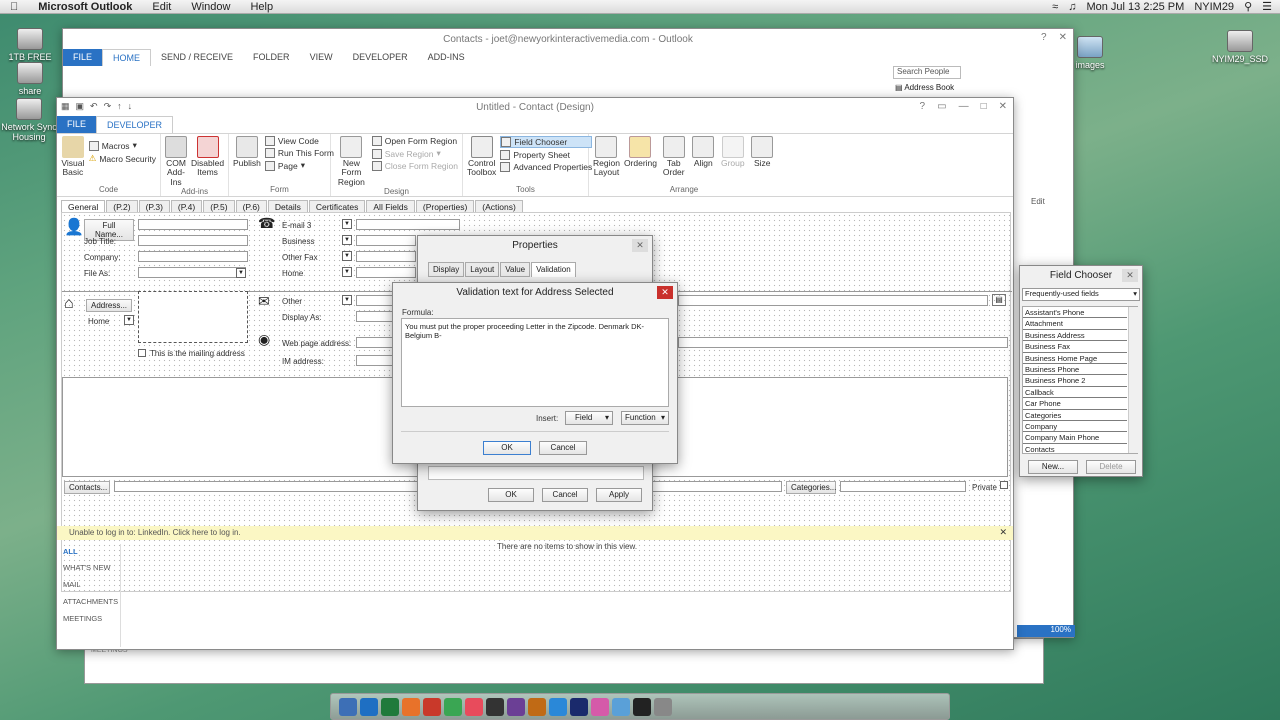 This screenshot has width=1280, height=720. Describe the element at coordinates (386, 240) in the screenshot. I see `business-field` at that location.